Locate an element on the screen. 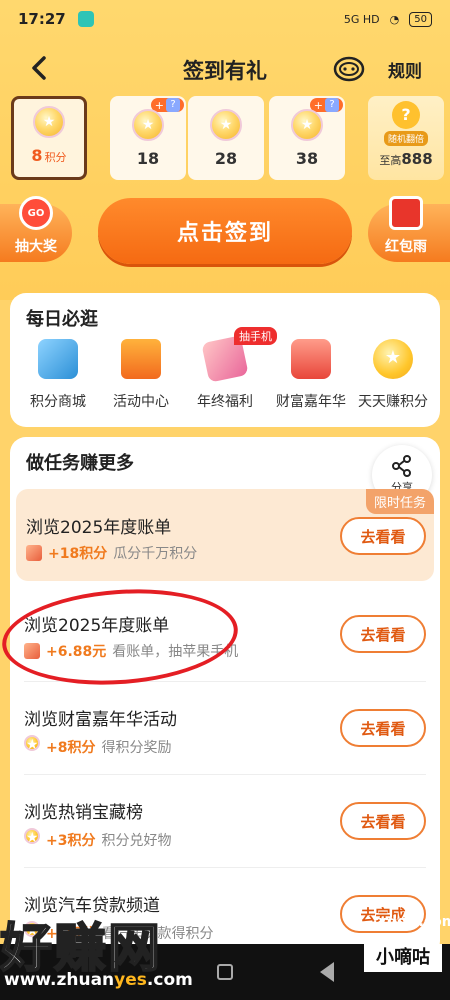 Image resolution: width=450 pixels, height=1000 pixels. red-packet-rain-button: 红包雨 is located at coordinates (409, 229).